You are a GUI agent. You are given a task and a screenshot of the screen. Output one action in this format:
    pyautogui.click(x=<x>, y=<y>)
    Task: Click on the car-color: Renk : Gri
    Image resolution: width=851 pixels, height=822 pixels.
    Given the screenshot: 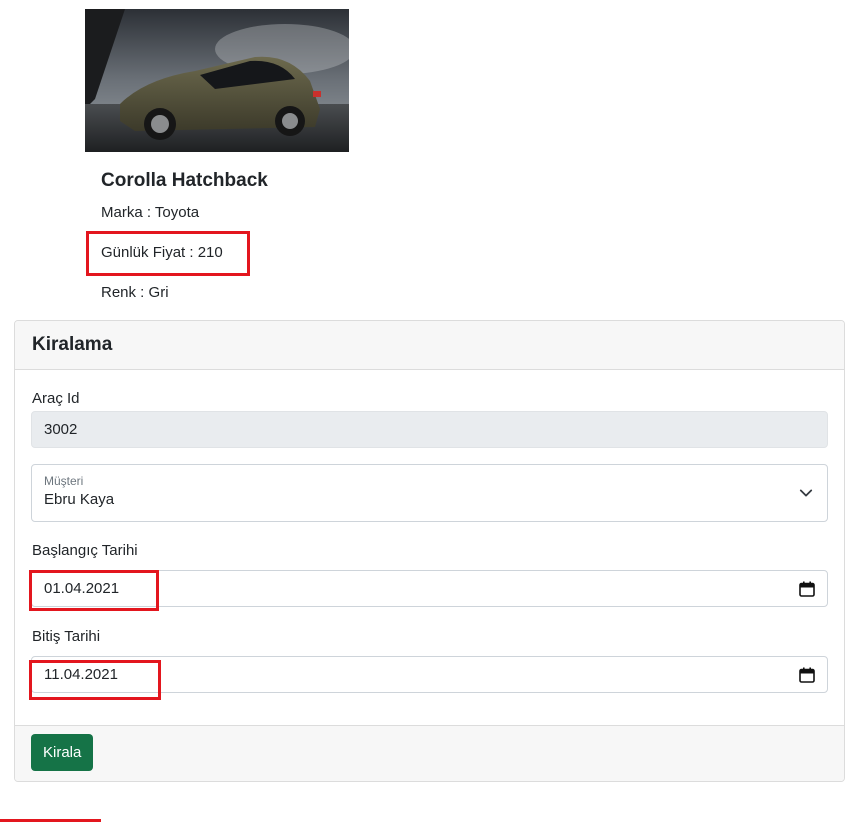 What is the action you would take?
    pyautogui.click(x=135, y=293)
    